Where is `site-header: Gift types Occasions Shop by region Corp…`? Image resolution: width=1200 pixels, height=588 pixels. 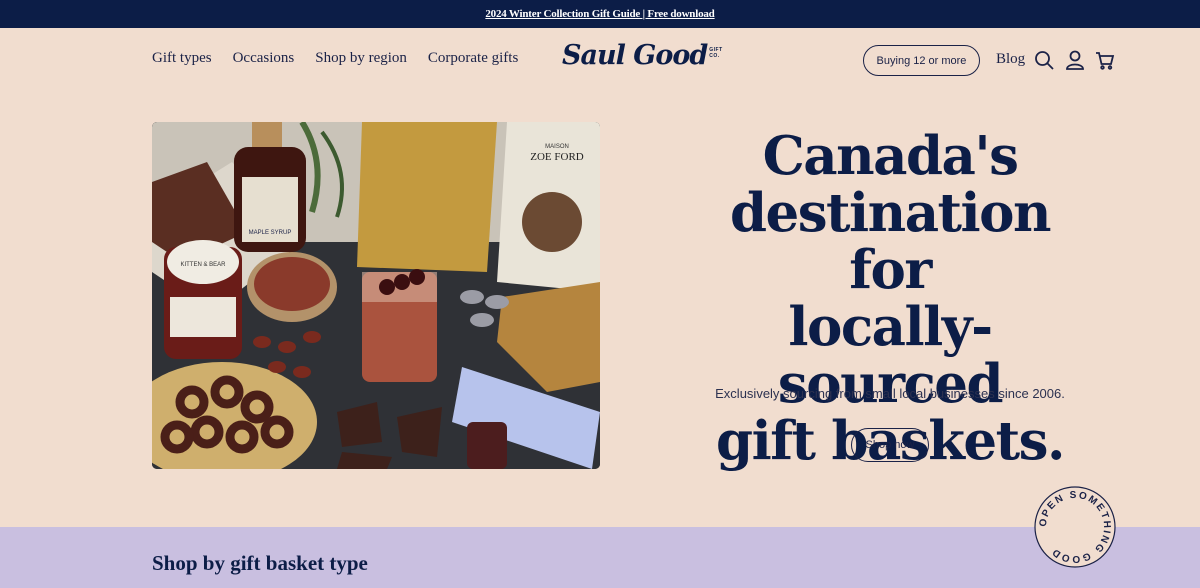
site-header: Gift types Occasions Shop by region Corp… is located at coordinates (600, 60).